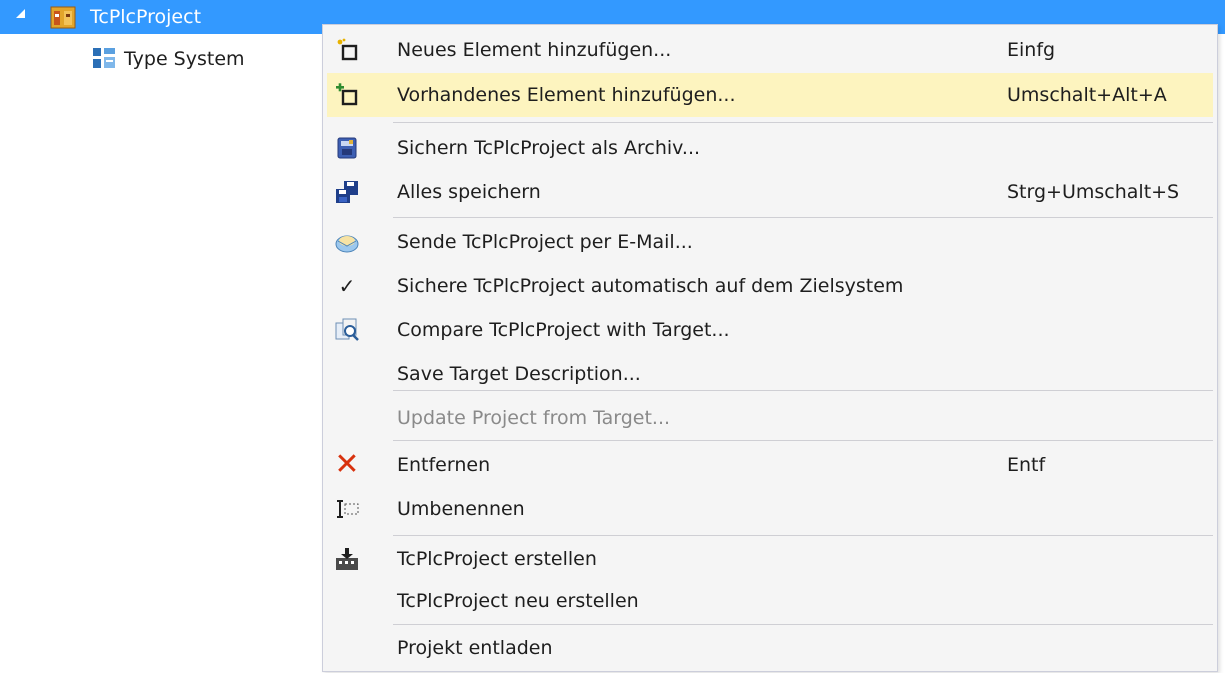 The height and width of the screenshot is (673, 1225). I want to click on checkmark-icon: ✓, so click(347, 286).